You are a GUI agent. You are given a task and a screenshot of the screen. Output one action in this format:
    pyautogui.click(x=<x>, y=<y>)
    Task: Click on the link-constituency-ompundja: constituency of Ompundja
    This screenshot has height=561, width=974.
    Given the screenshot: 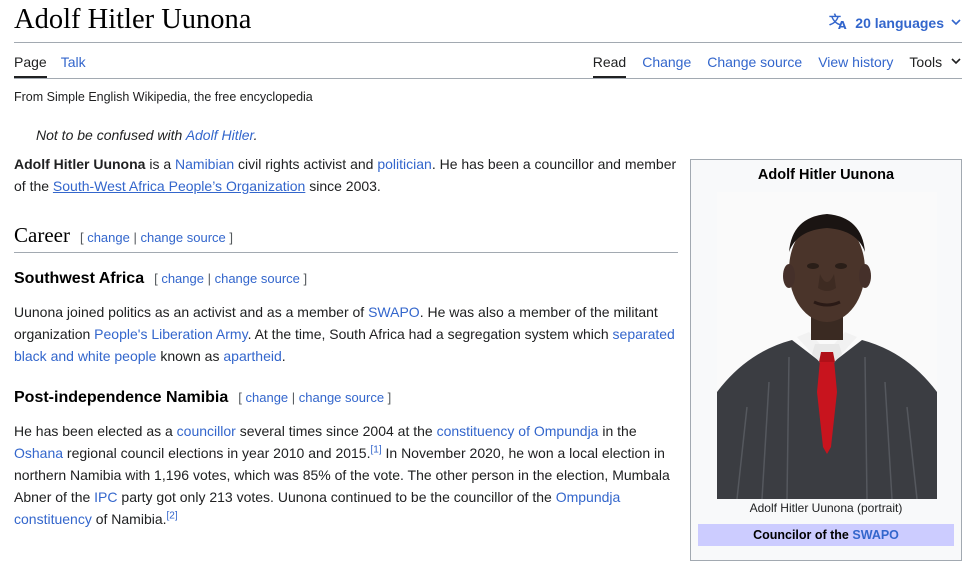 What is the action you would take?
    pyautogui.click(x=518, y=431)
    